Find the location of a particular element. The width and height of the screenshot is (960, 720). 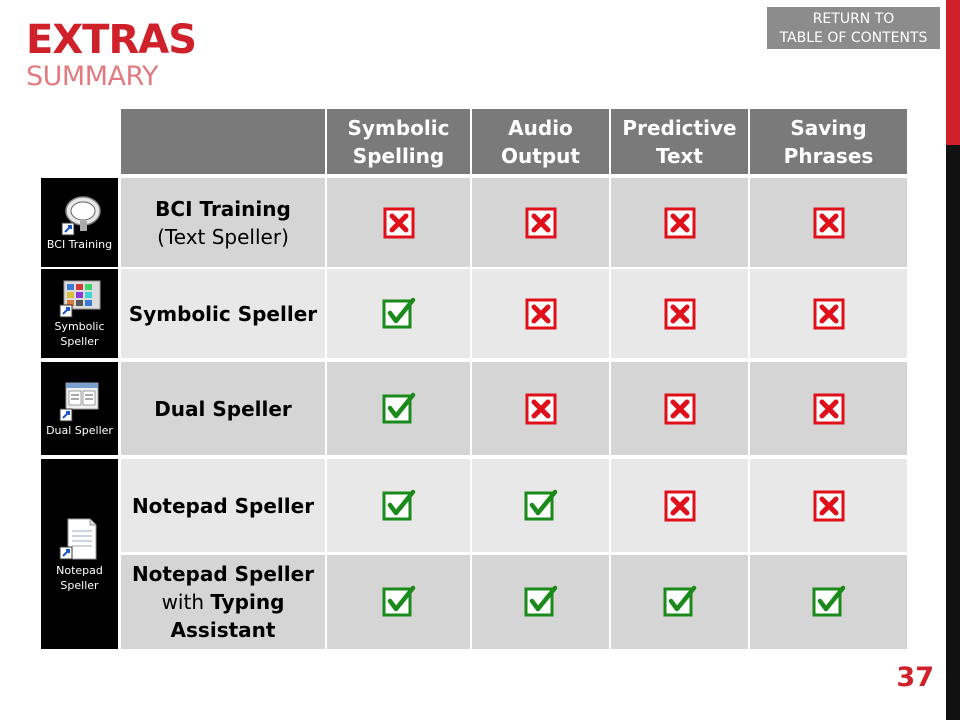

shortcut-label: Dual Speller is located at coordinates (79, 430).